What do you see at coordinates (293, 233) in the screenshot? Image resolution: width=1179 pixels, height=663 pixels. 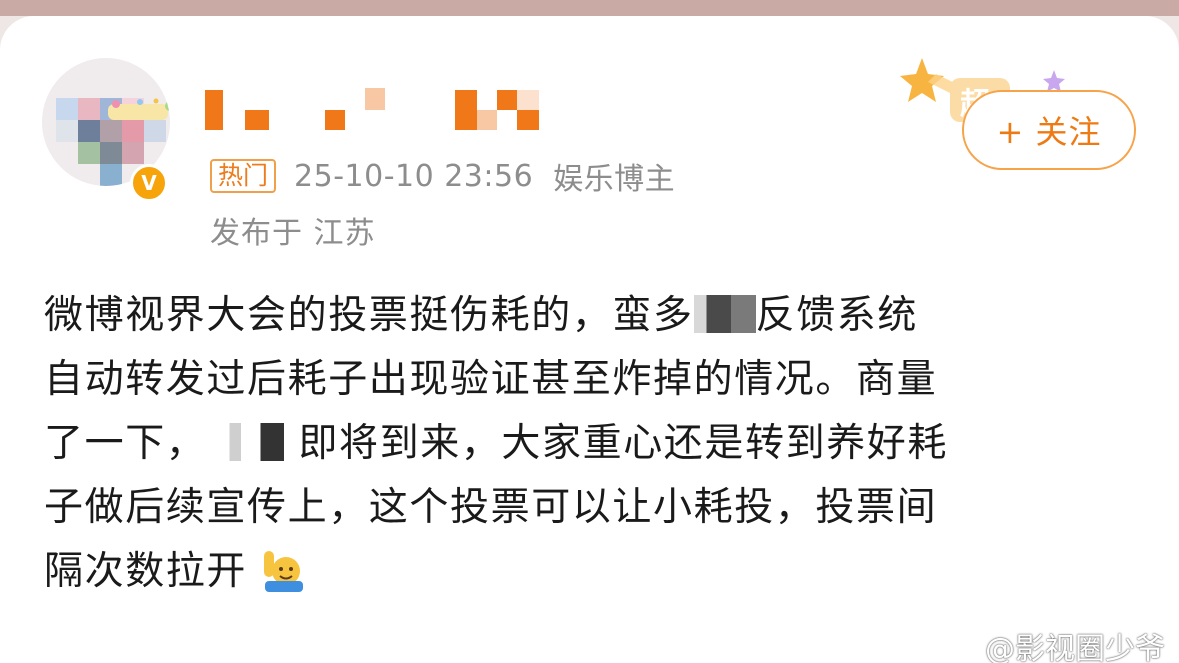 I see `post-location: 发布于 江苏` at bounding box center [293, 233].